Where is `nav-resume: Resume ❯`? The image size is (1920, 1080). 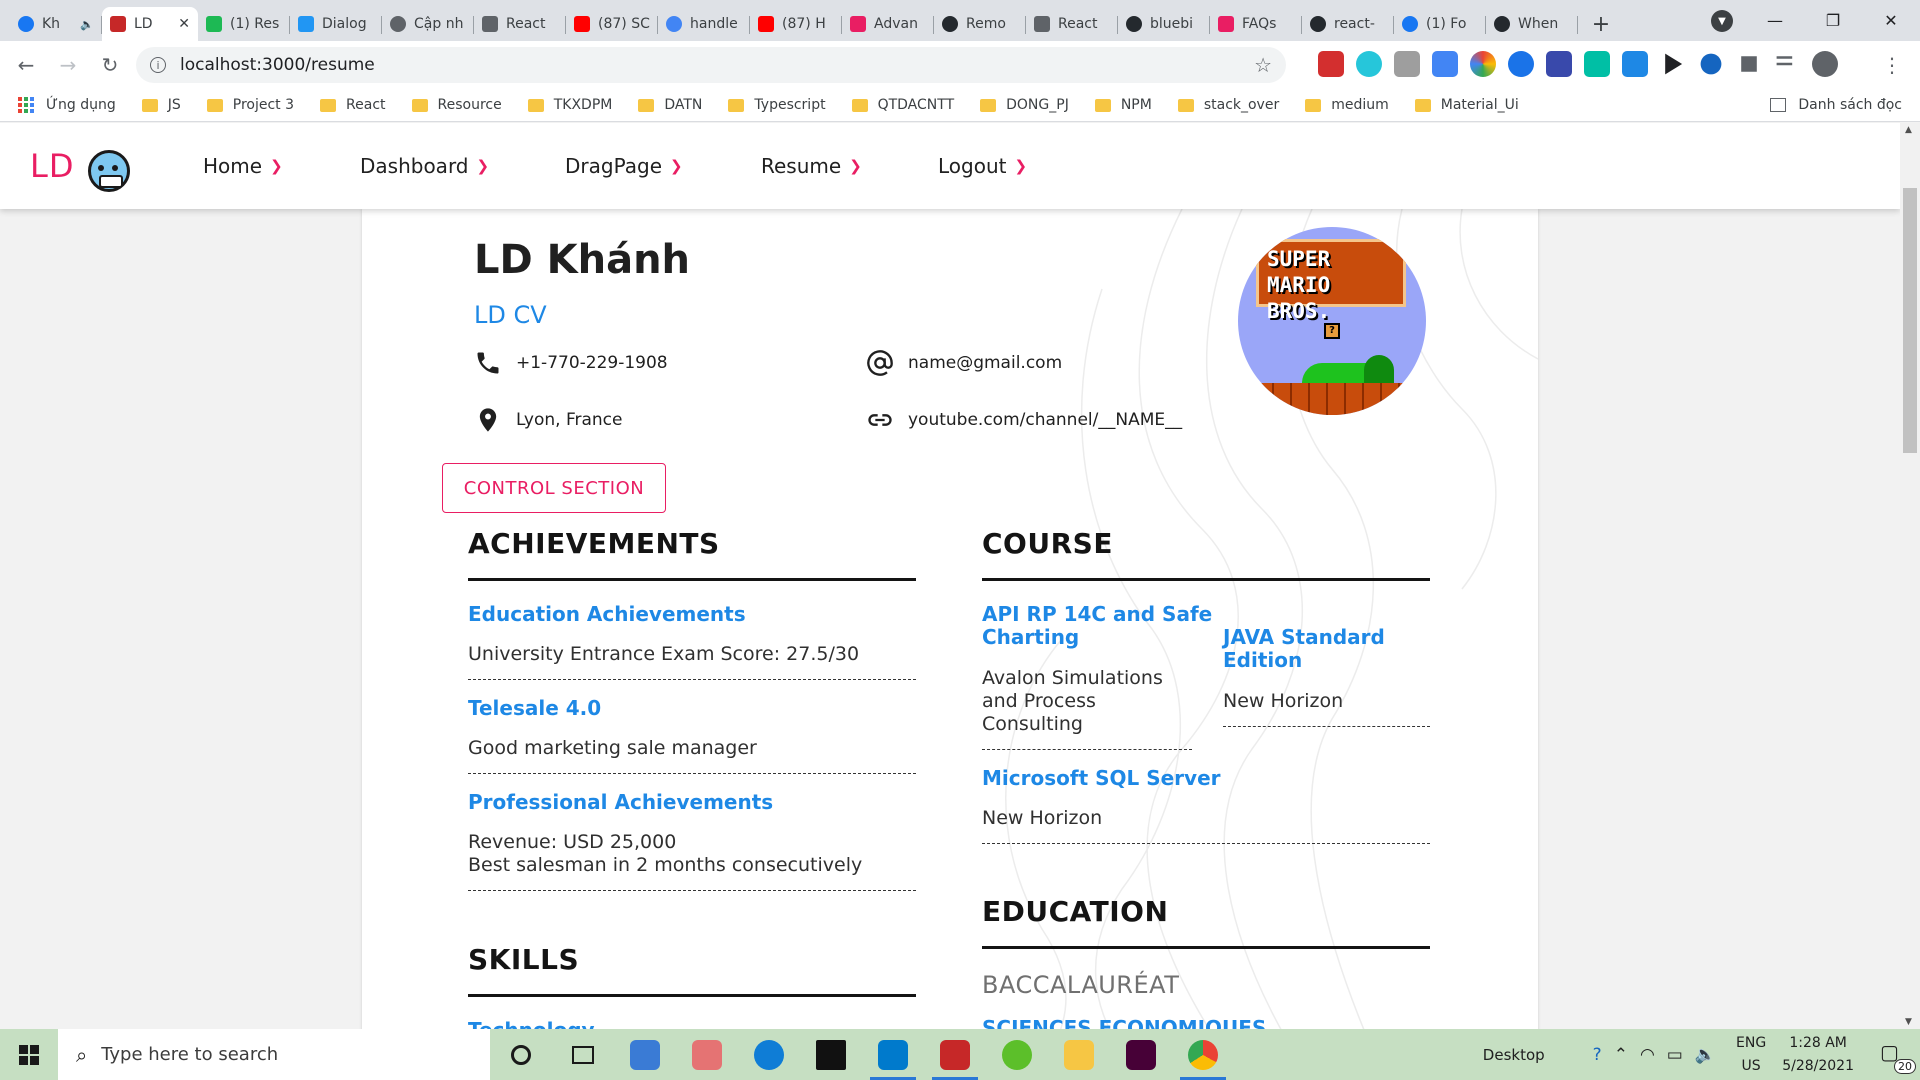 nav-resume: Resume ❯ is located at coordinates (811, 166).